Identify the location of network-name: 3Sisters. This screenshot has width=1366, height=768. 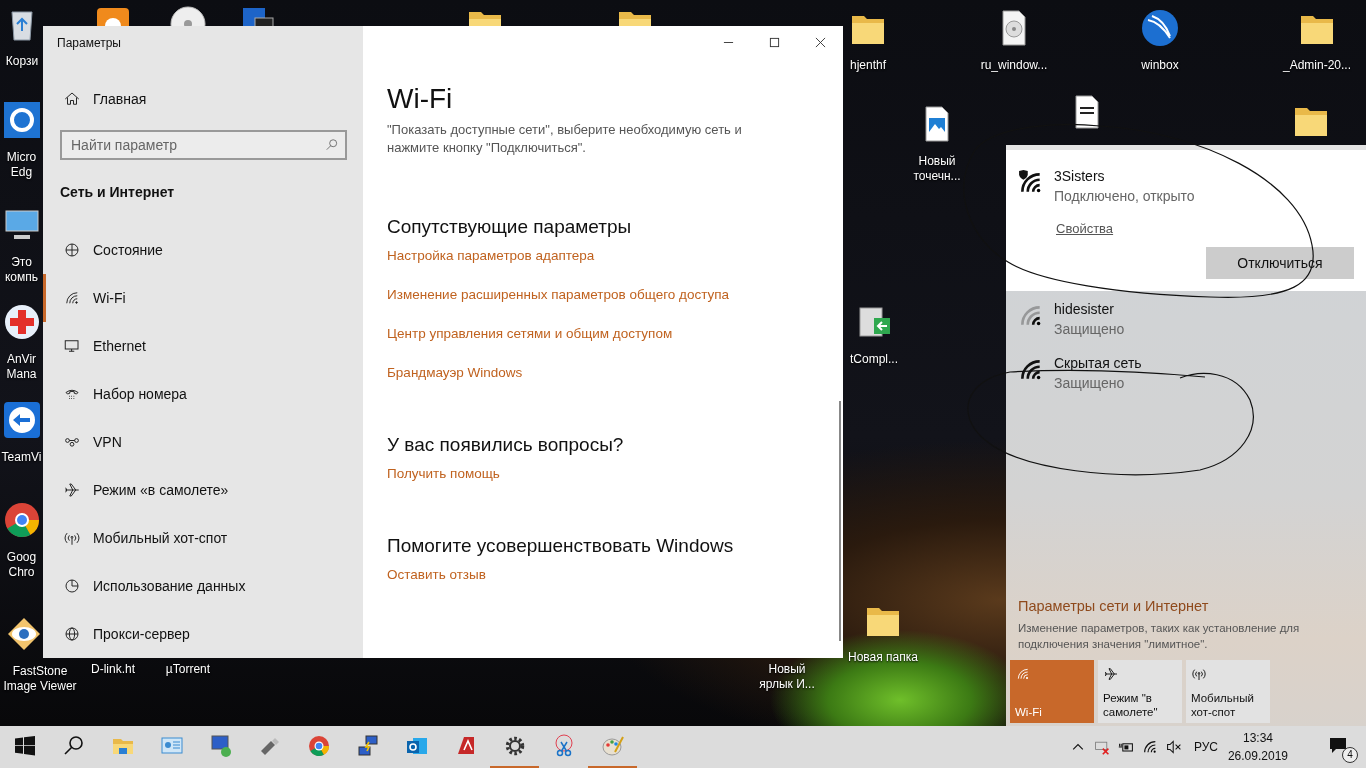
(1080, 176).